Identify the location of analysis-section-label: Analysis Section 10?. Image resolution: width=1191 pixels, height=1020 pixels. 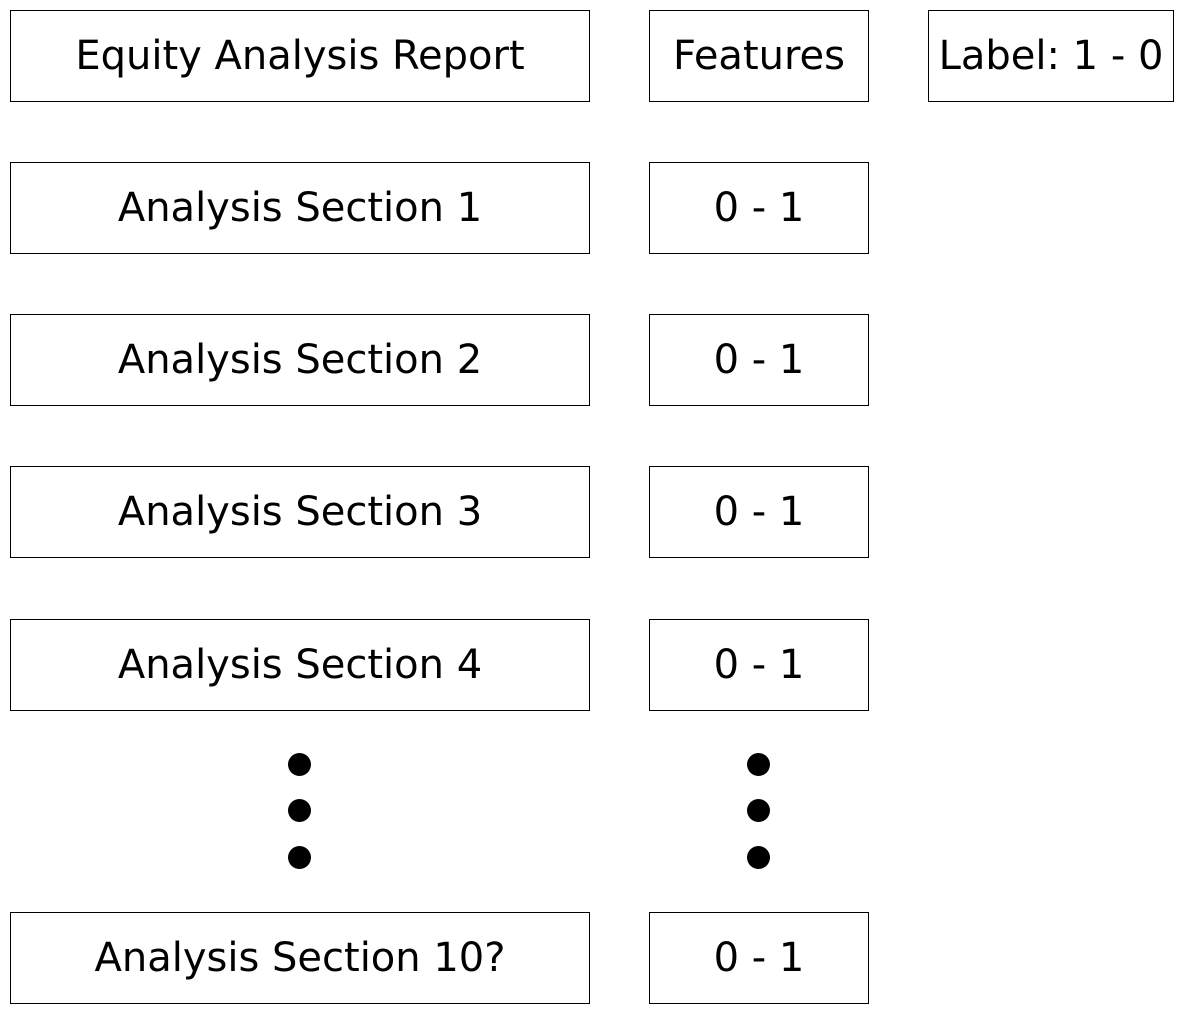
(300, 958).